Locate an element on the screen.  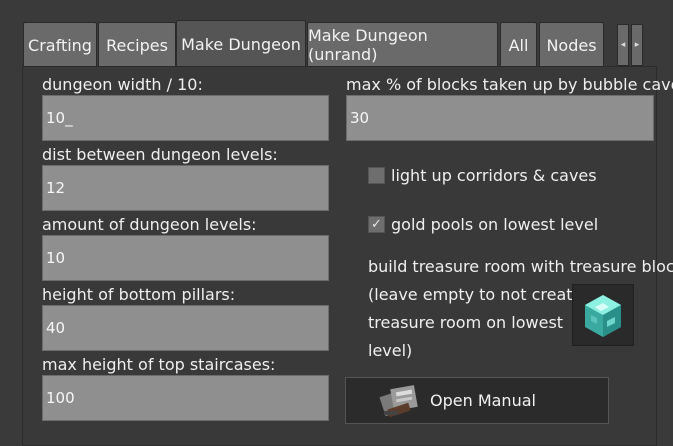
level-distance-label: dist between dungeon levels: is located at coordinates (160, 154).